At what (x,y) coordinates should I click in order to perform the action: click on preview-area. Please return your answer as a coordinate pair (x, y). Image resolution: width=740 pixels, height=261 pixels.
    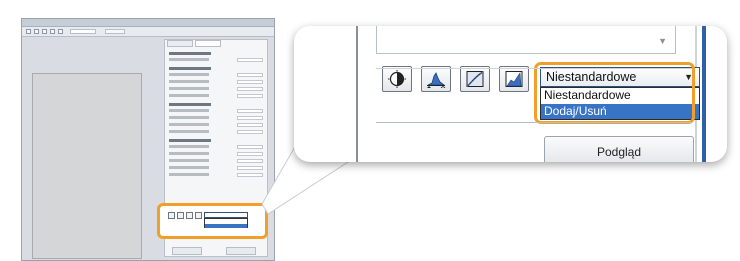
    Looking at the image, I should click on (87, 166).